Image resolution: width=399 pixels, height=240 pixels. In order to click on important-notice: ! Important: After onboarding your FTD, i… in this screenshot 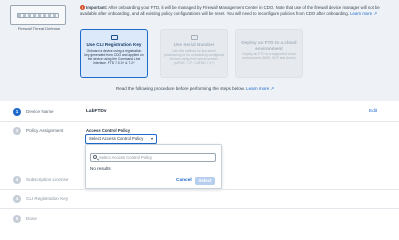, I will do `click(236, 11)`.